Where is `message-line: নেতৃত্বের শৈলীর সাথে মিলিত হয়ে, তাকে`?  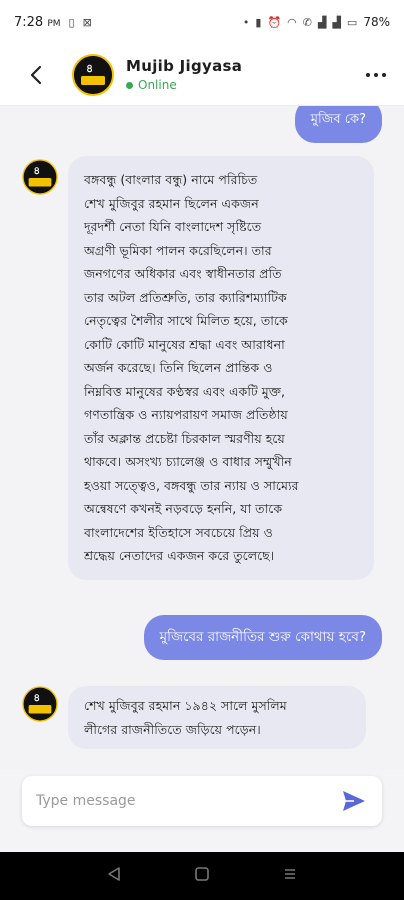
message-line: নেতৃত্বের শৈলীর সাথে মিলিত হয়ে, তাকে is located at coordinates (186, 320).